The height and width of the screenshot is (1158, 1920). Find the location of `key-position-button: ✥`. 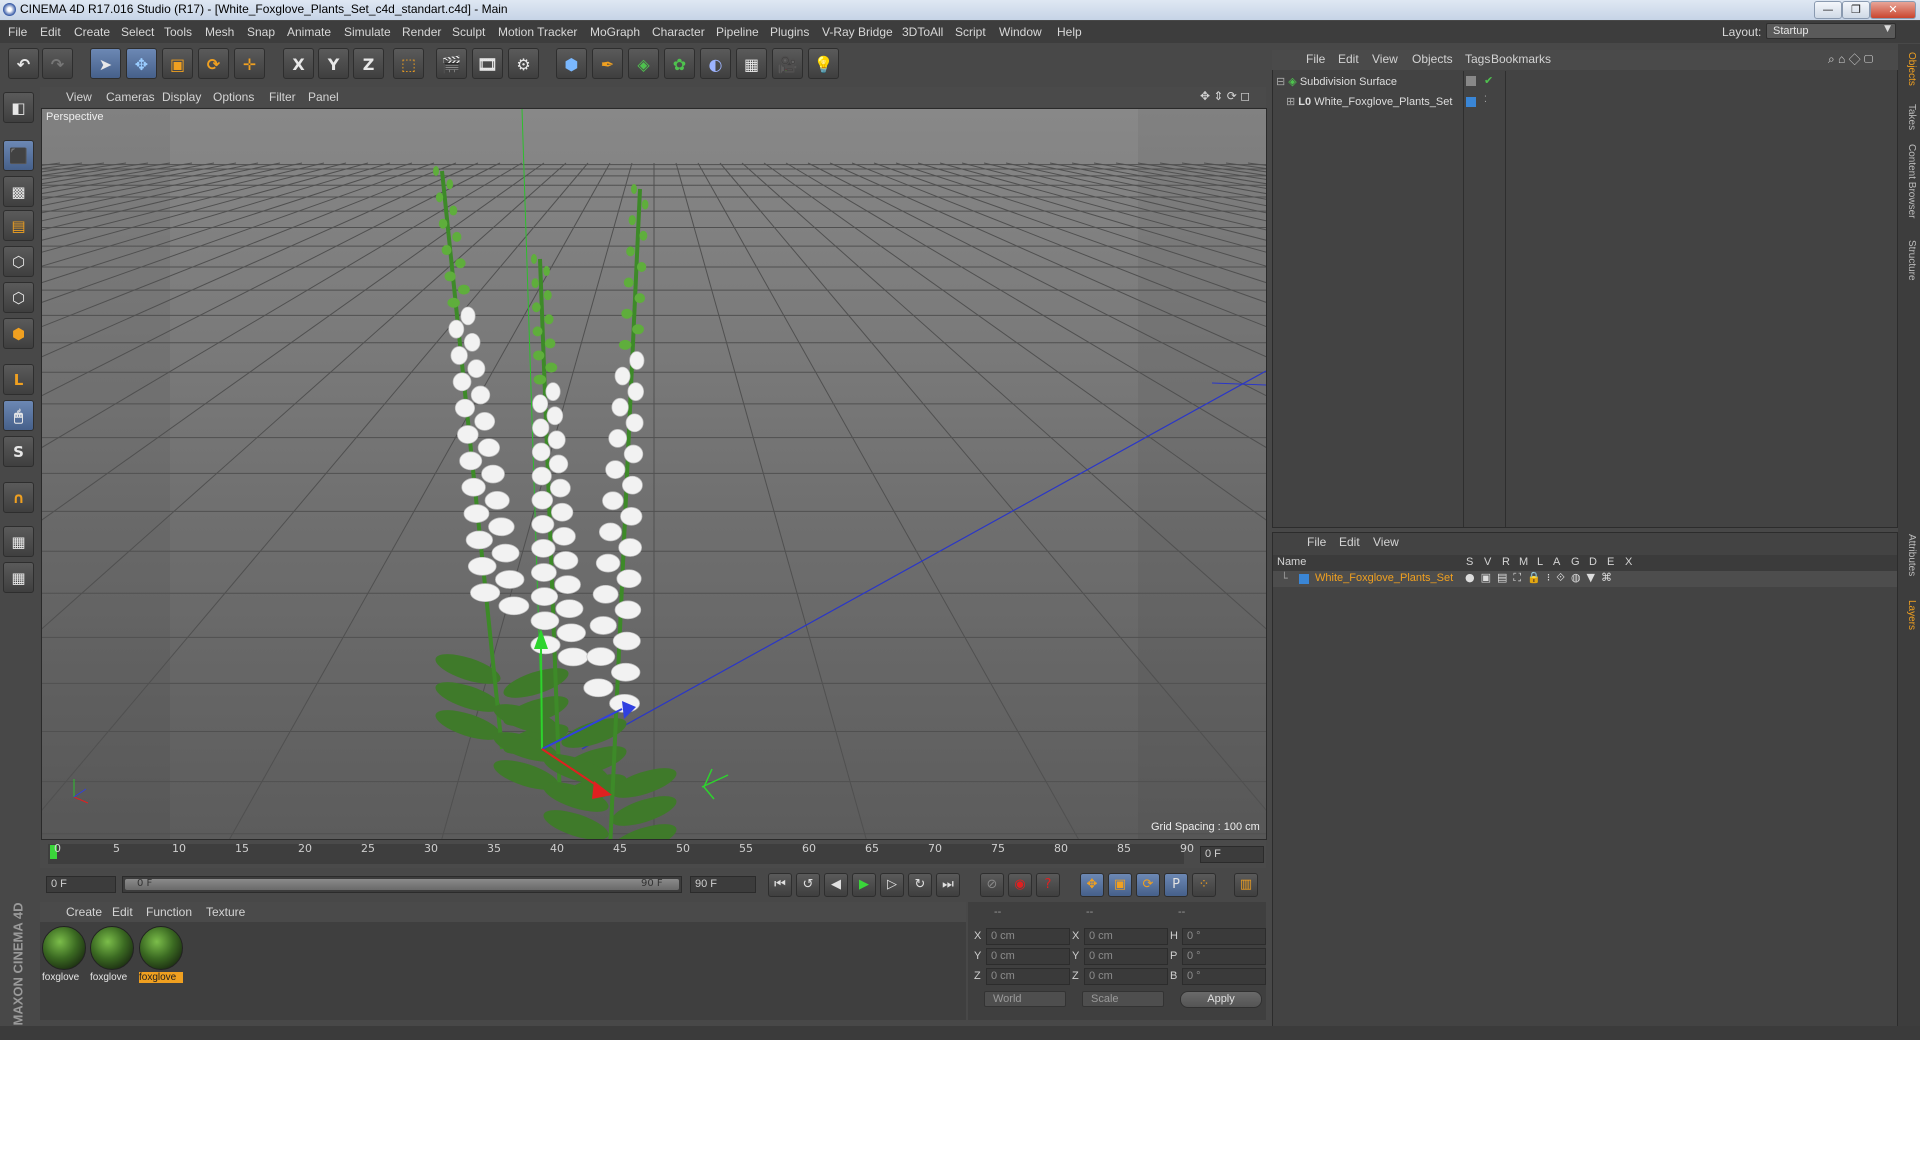

key-position-button: ✥ is located at coordinates (1092, 885).